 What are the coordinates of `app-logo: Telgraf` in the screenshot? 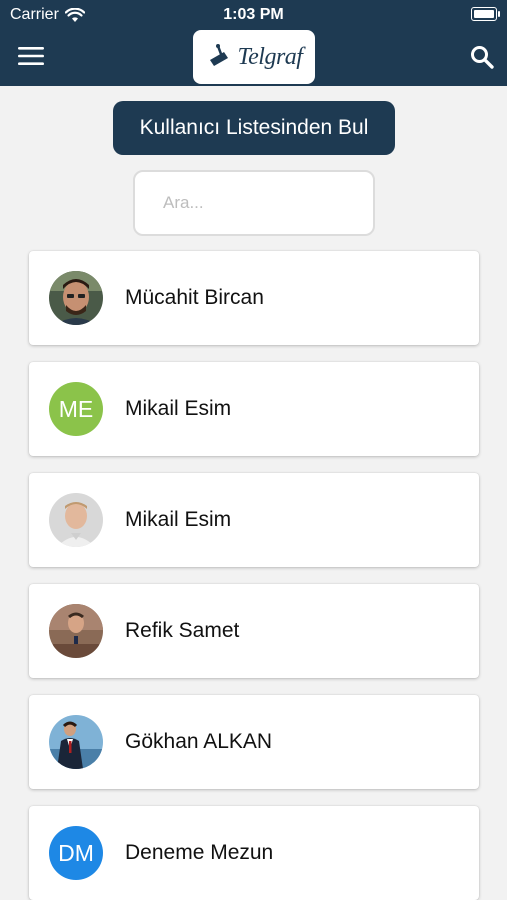 It's located at (254, 57).